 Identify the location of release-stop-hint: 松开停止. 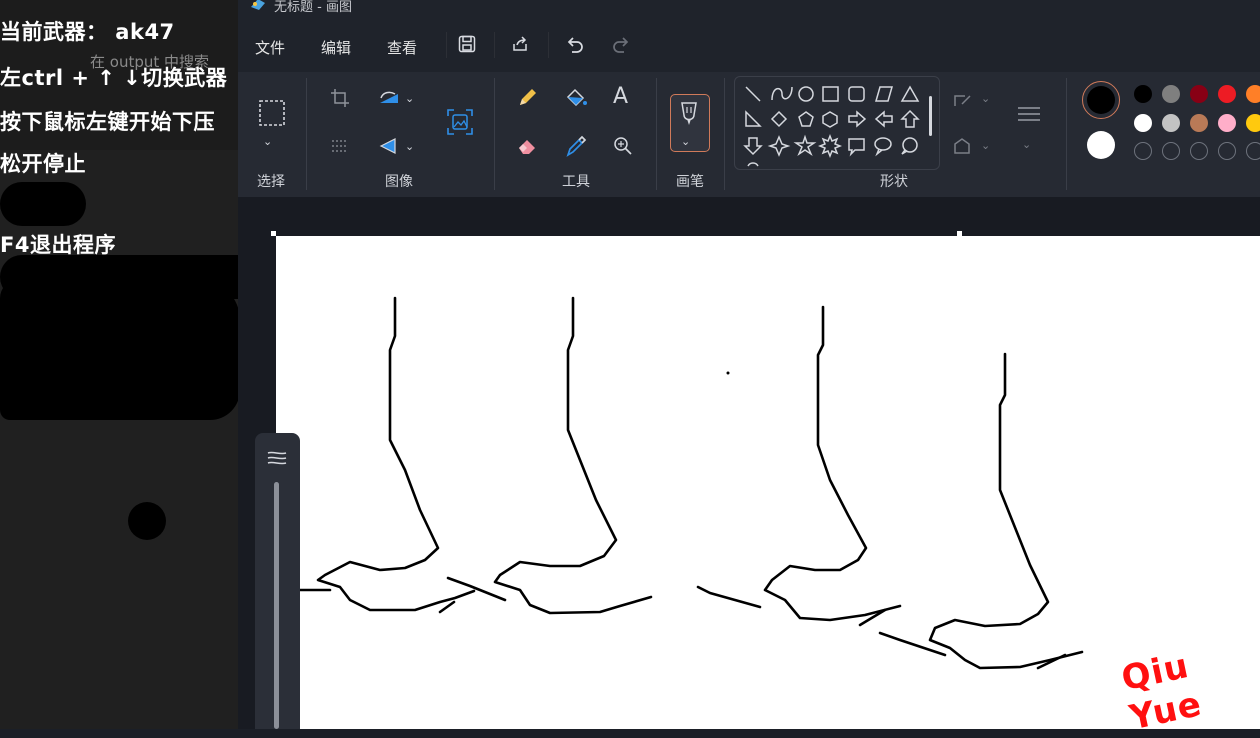
(43, 164).